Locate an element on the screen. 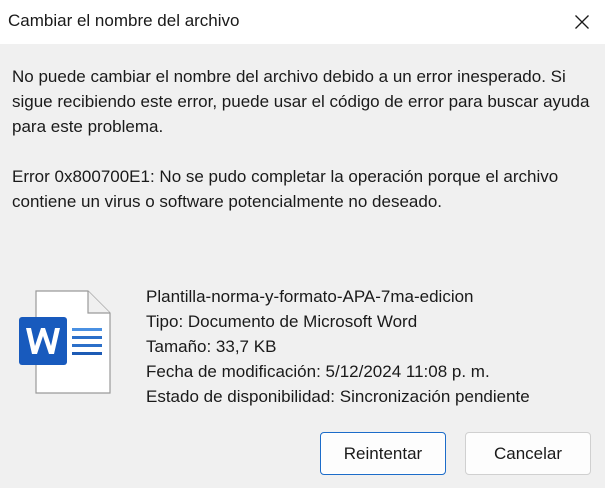 The height and width of the screenshot is (488, 605). close-button is located at coordinates (582, 22).